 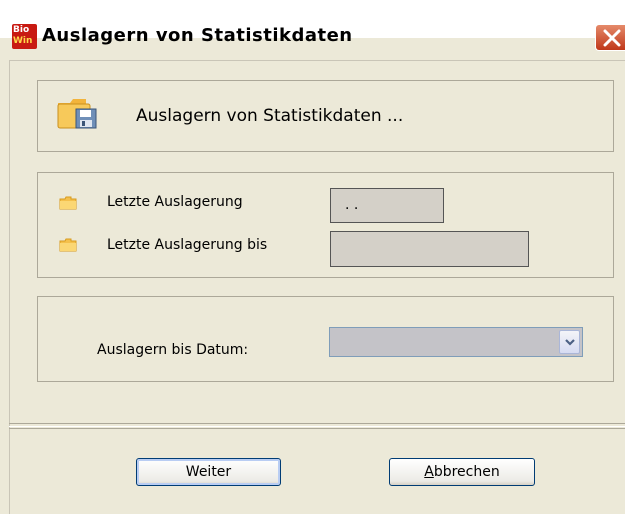 I want to click on last-export-until-field, so click(x=429, y=249).